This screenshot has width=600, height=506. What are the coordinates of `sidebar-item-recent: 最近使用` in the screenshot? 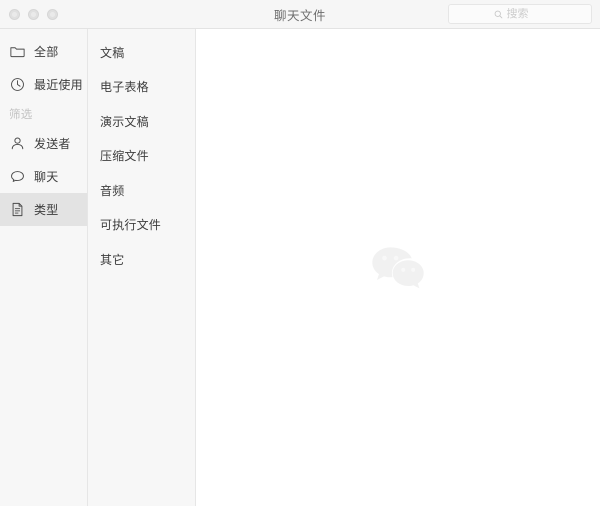 It's located at (43, 84).